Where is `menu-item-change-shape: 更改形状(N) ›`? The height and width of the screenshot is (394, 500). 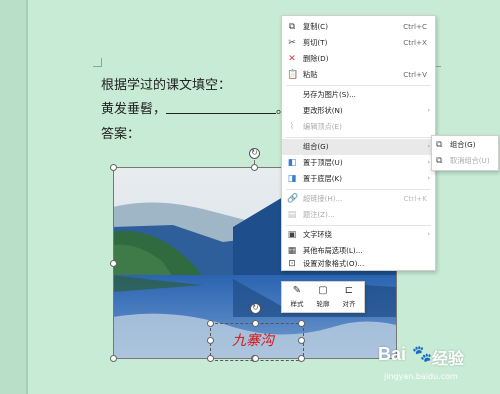
menu-item-change-shape: 更改形状(N) › is located at coordinates (358, 111).